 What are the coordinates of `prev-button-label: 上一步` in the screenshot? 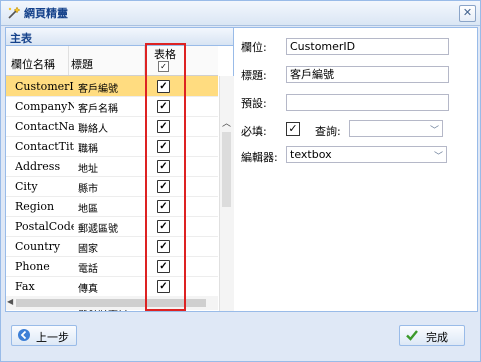 It's located at (52, 337).